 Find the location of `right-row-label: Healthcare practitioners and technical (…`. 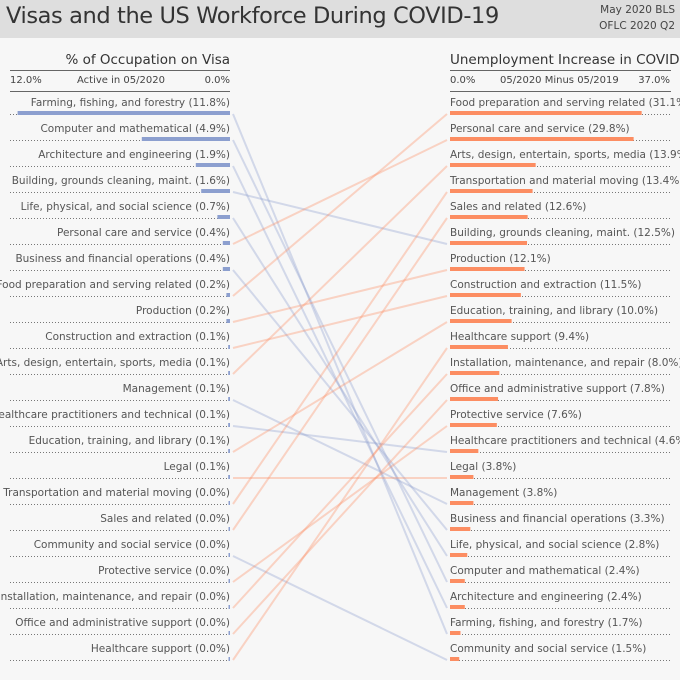

right-row-label: Healthcare practitioners and technical (… is located at coordinates (565, 441).